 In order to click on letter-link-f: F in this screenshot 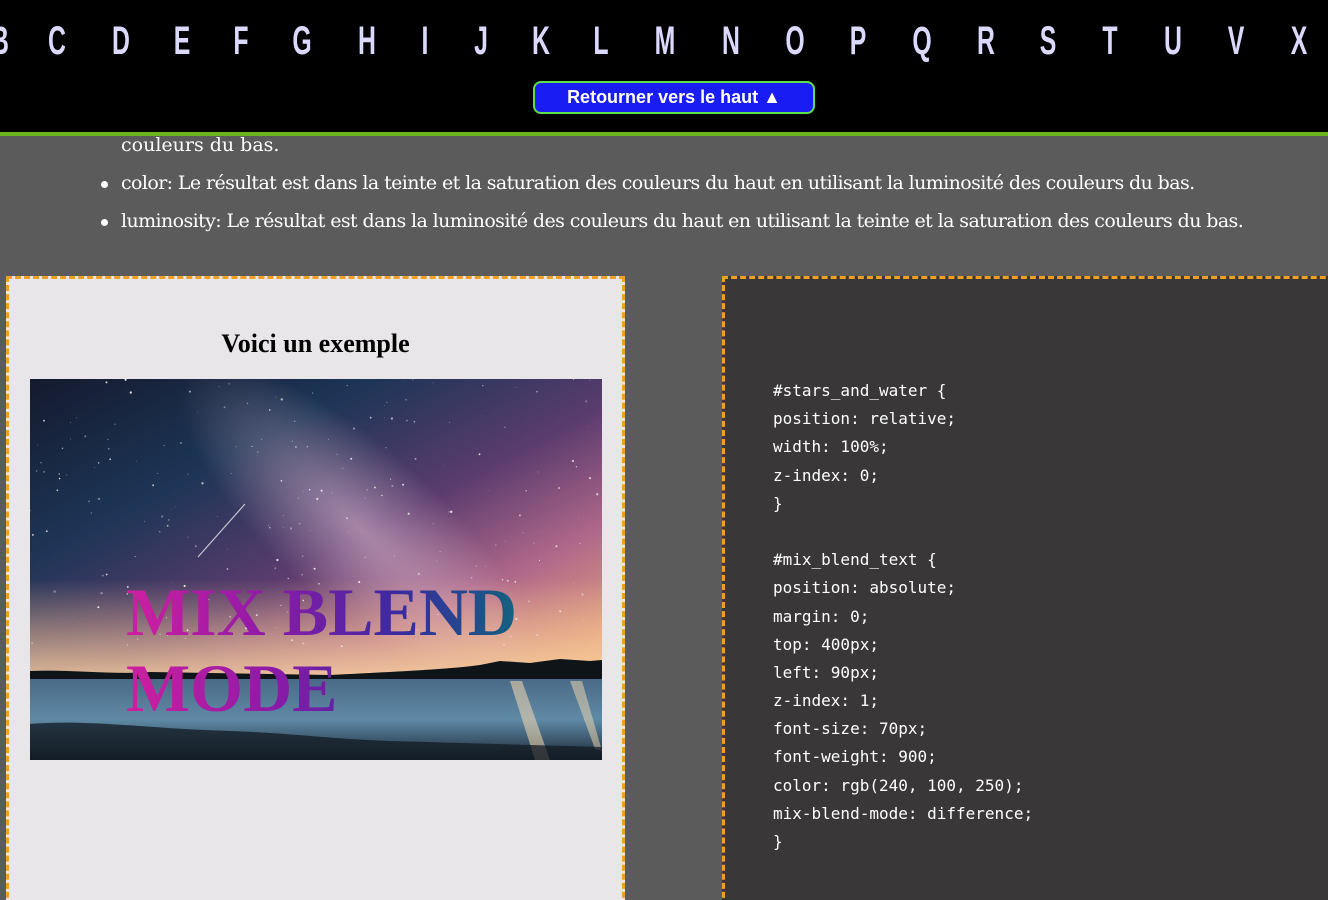, I will do `click(241, 41)`.